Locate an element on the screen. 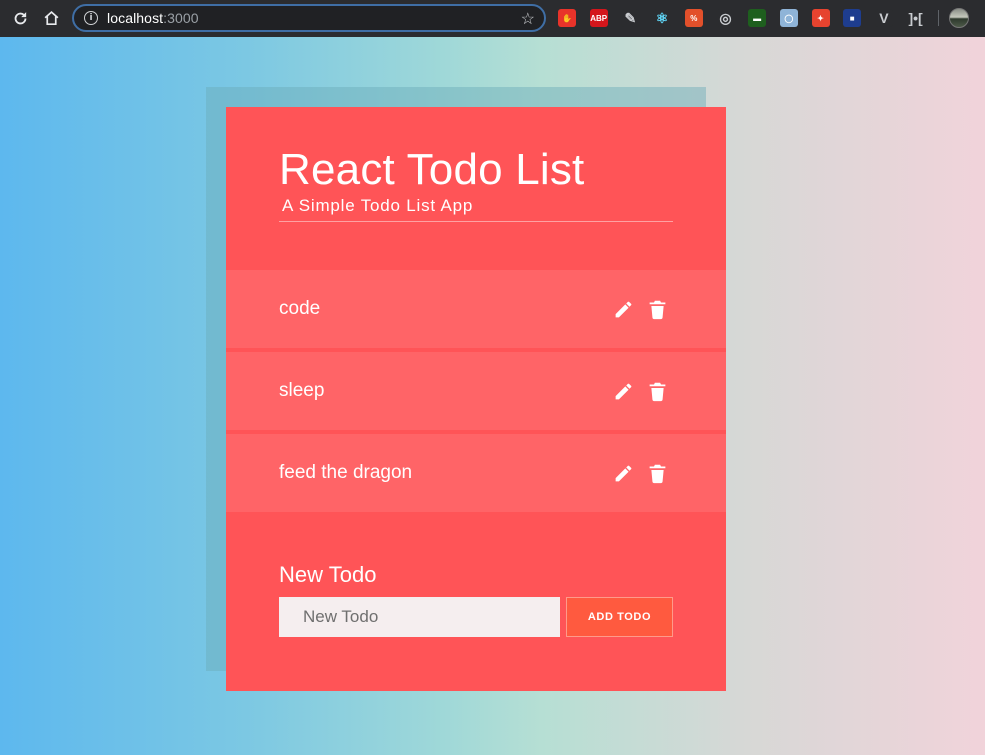 This screenshot has height=755, width=985. profile-avatar is located at coordinates (959, 18).